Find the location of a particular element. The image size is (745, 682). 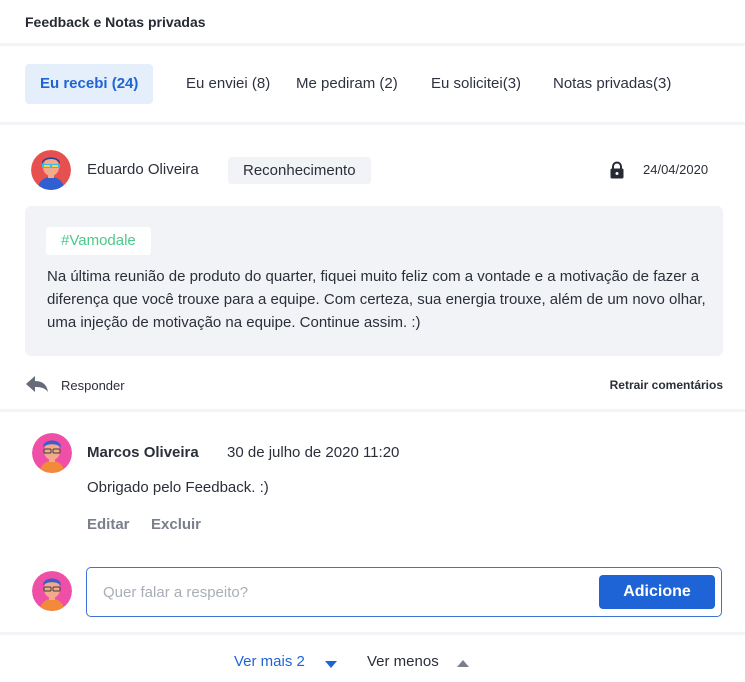

feedback-type-badge: Reconhecimento is located at coordinates (299, 170).